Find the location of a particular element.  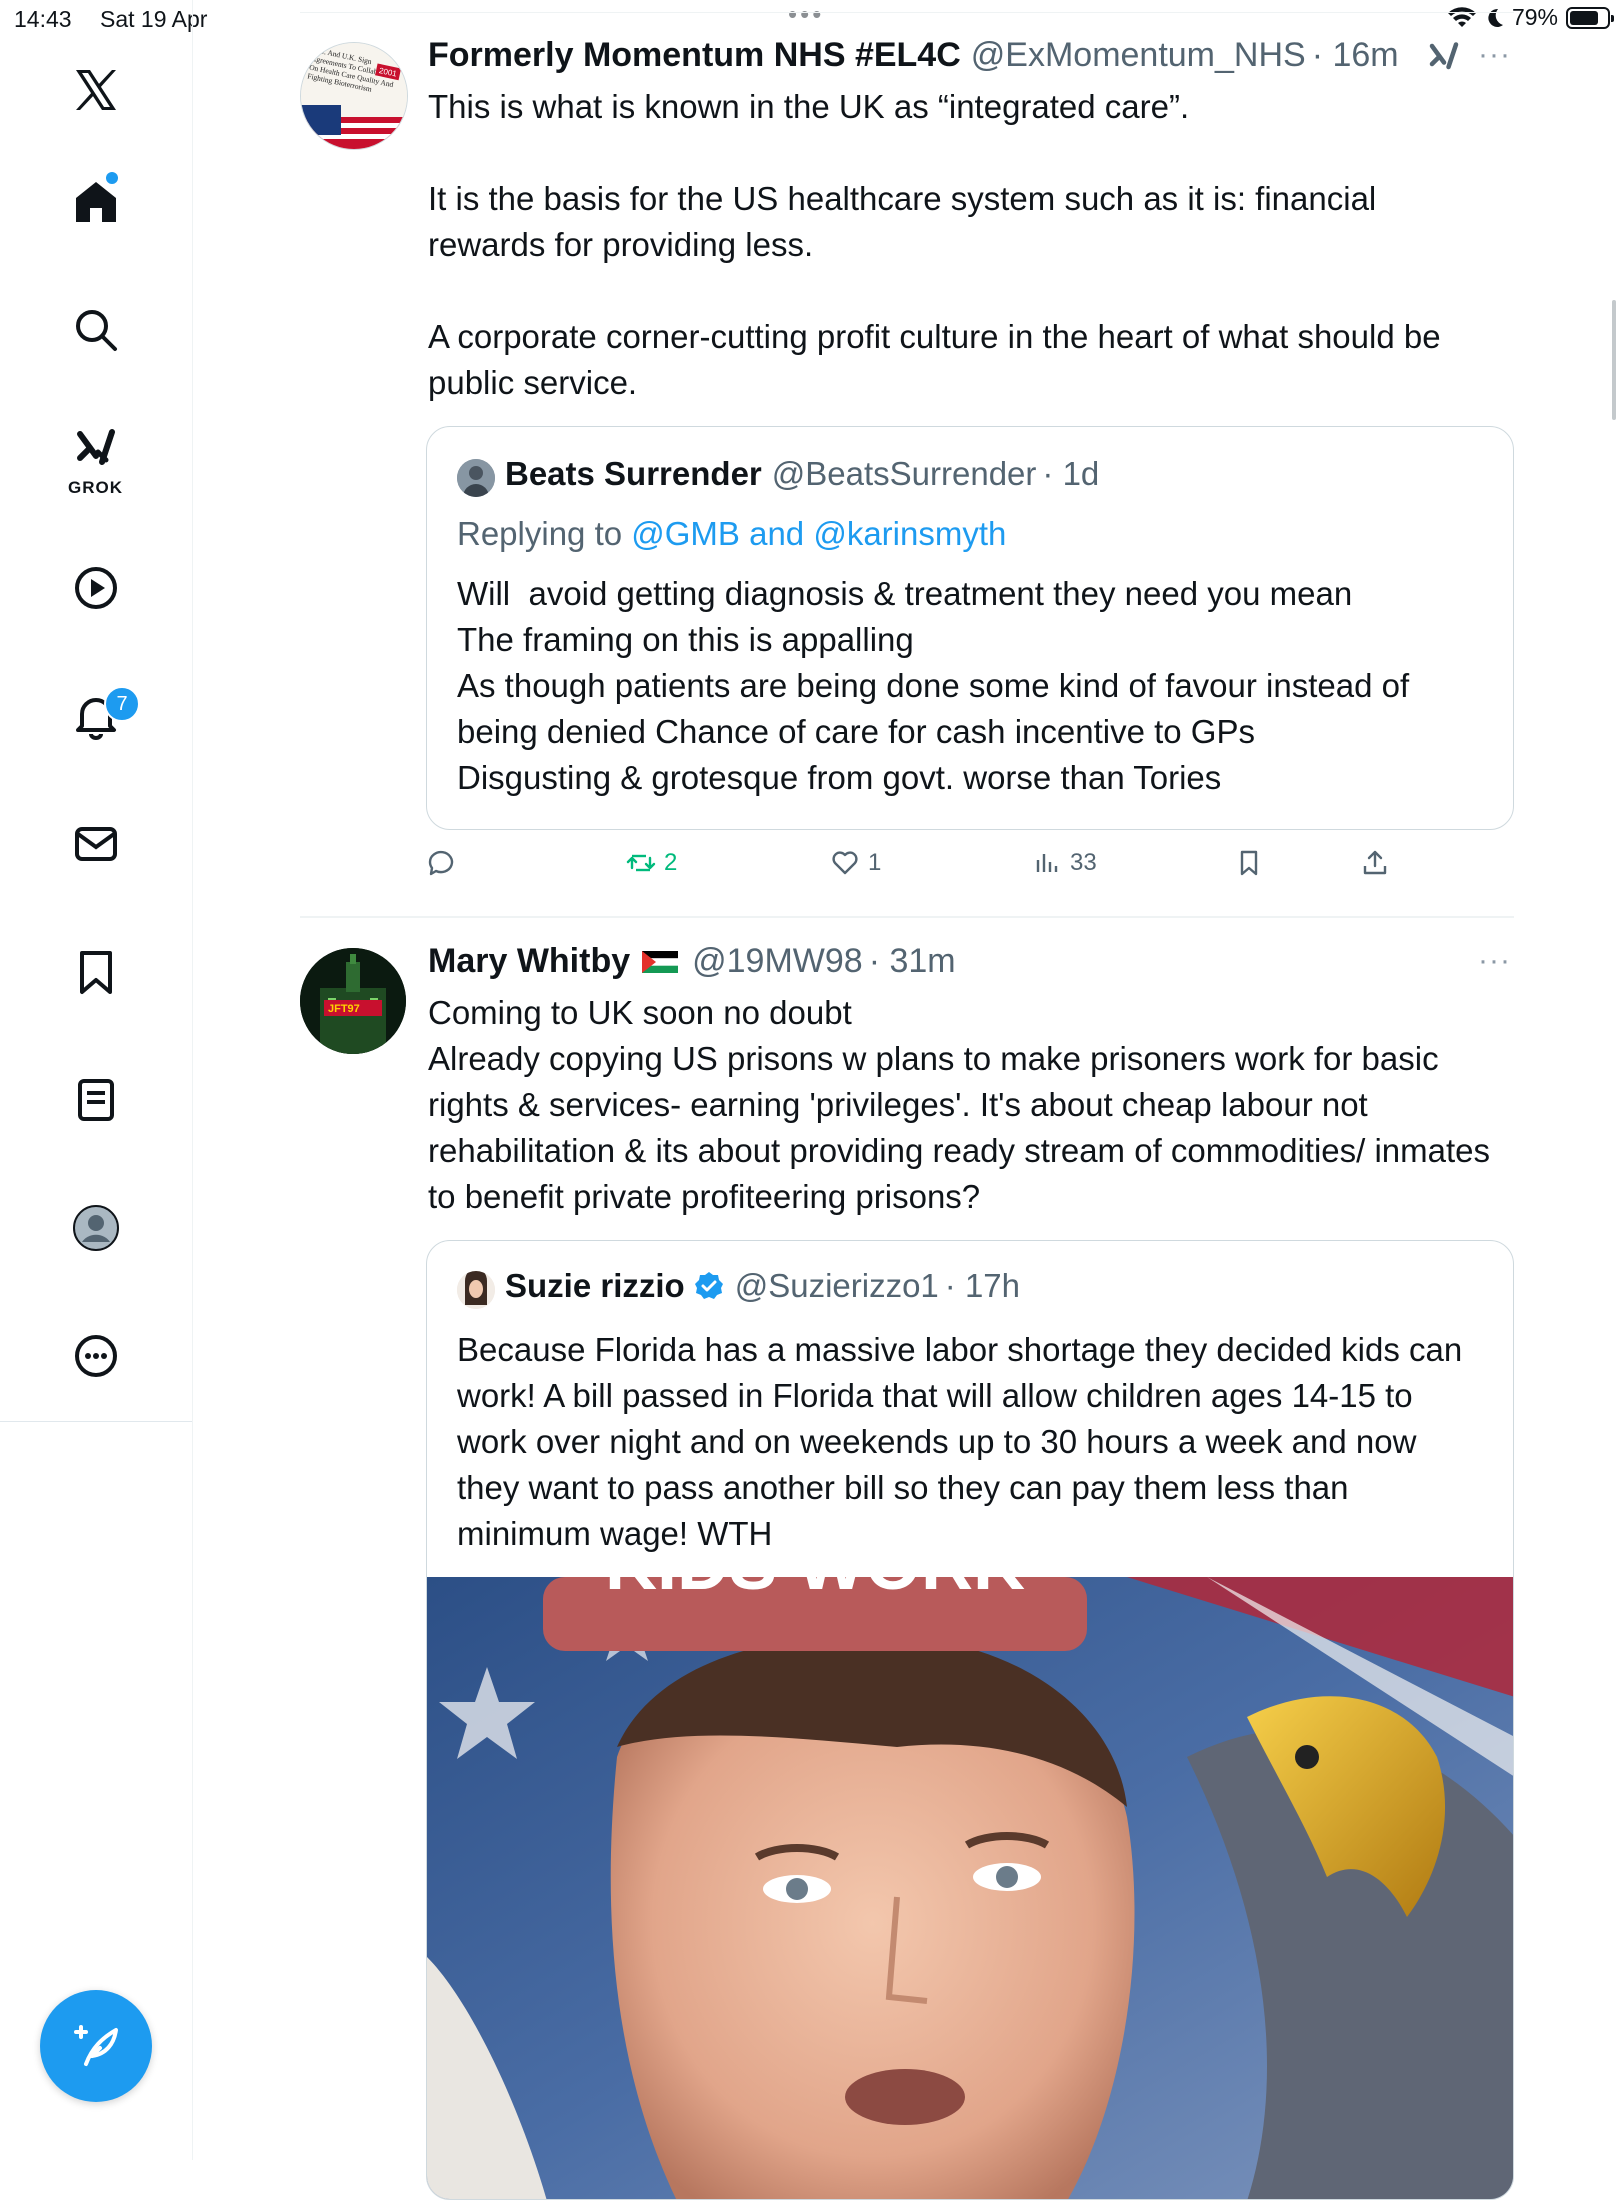

tweet-time: · 16m is located at coordinates (1355, 55).